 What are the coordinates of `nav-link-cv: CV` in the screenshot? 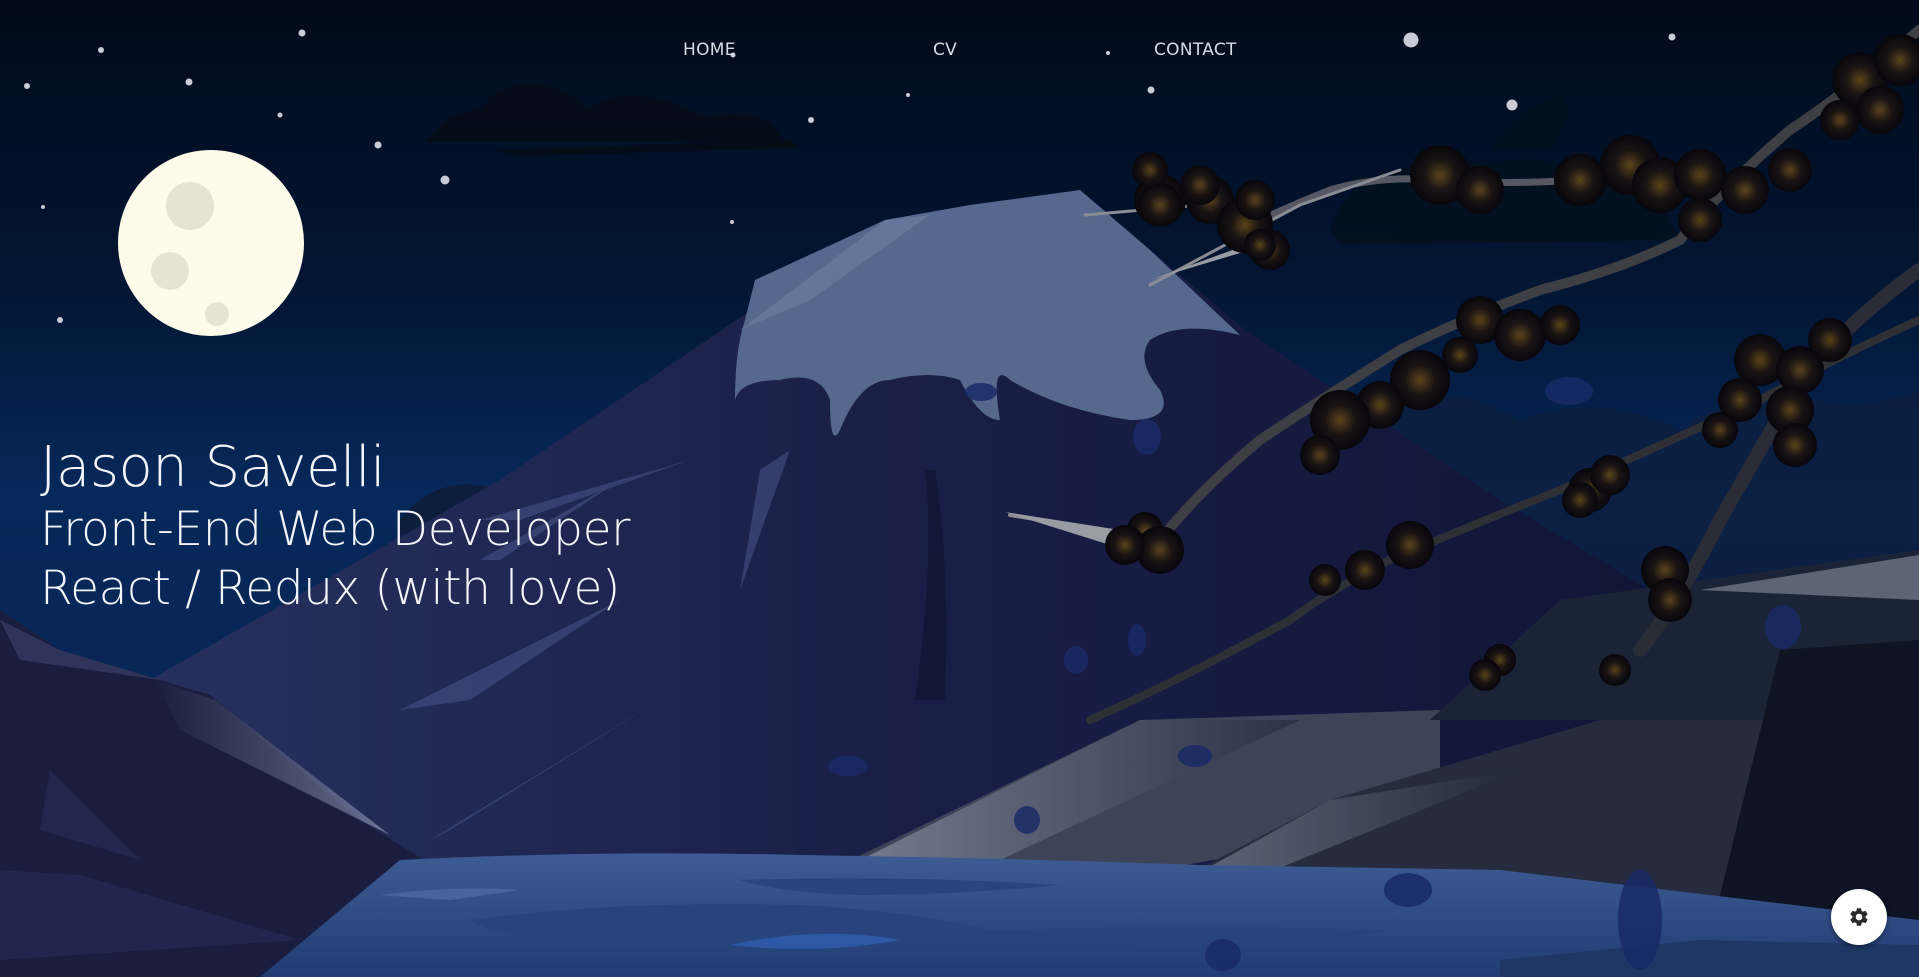 It's located at (945, 50).